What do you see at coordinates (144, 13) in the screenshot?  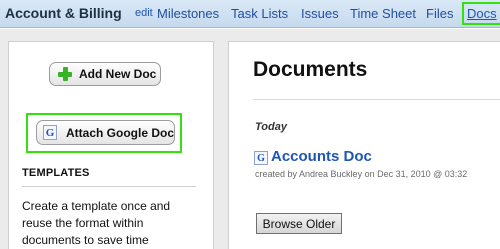 I see `edit-project-link: edit` at bounding box center [144, 13].